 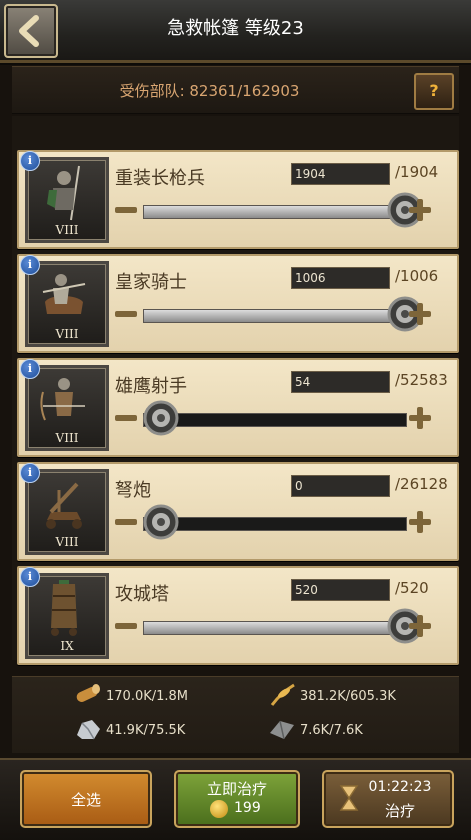 What do you see at coordinates (151, 282) in the screenshot?
I see `unit-name: 皇家骑士` at bounding box center [151, 282].